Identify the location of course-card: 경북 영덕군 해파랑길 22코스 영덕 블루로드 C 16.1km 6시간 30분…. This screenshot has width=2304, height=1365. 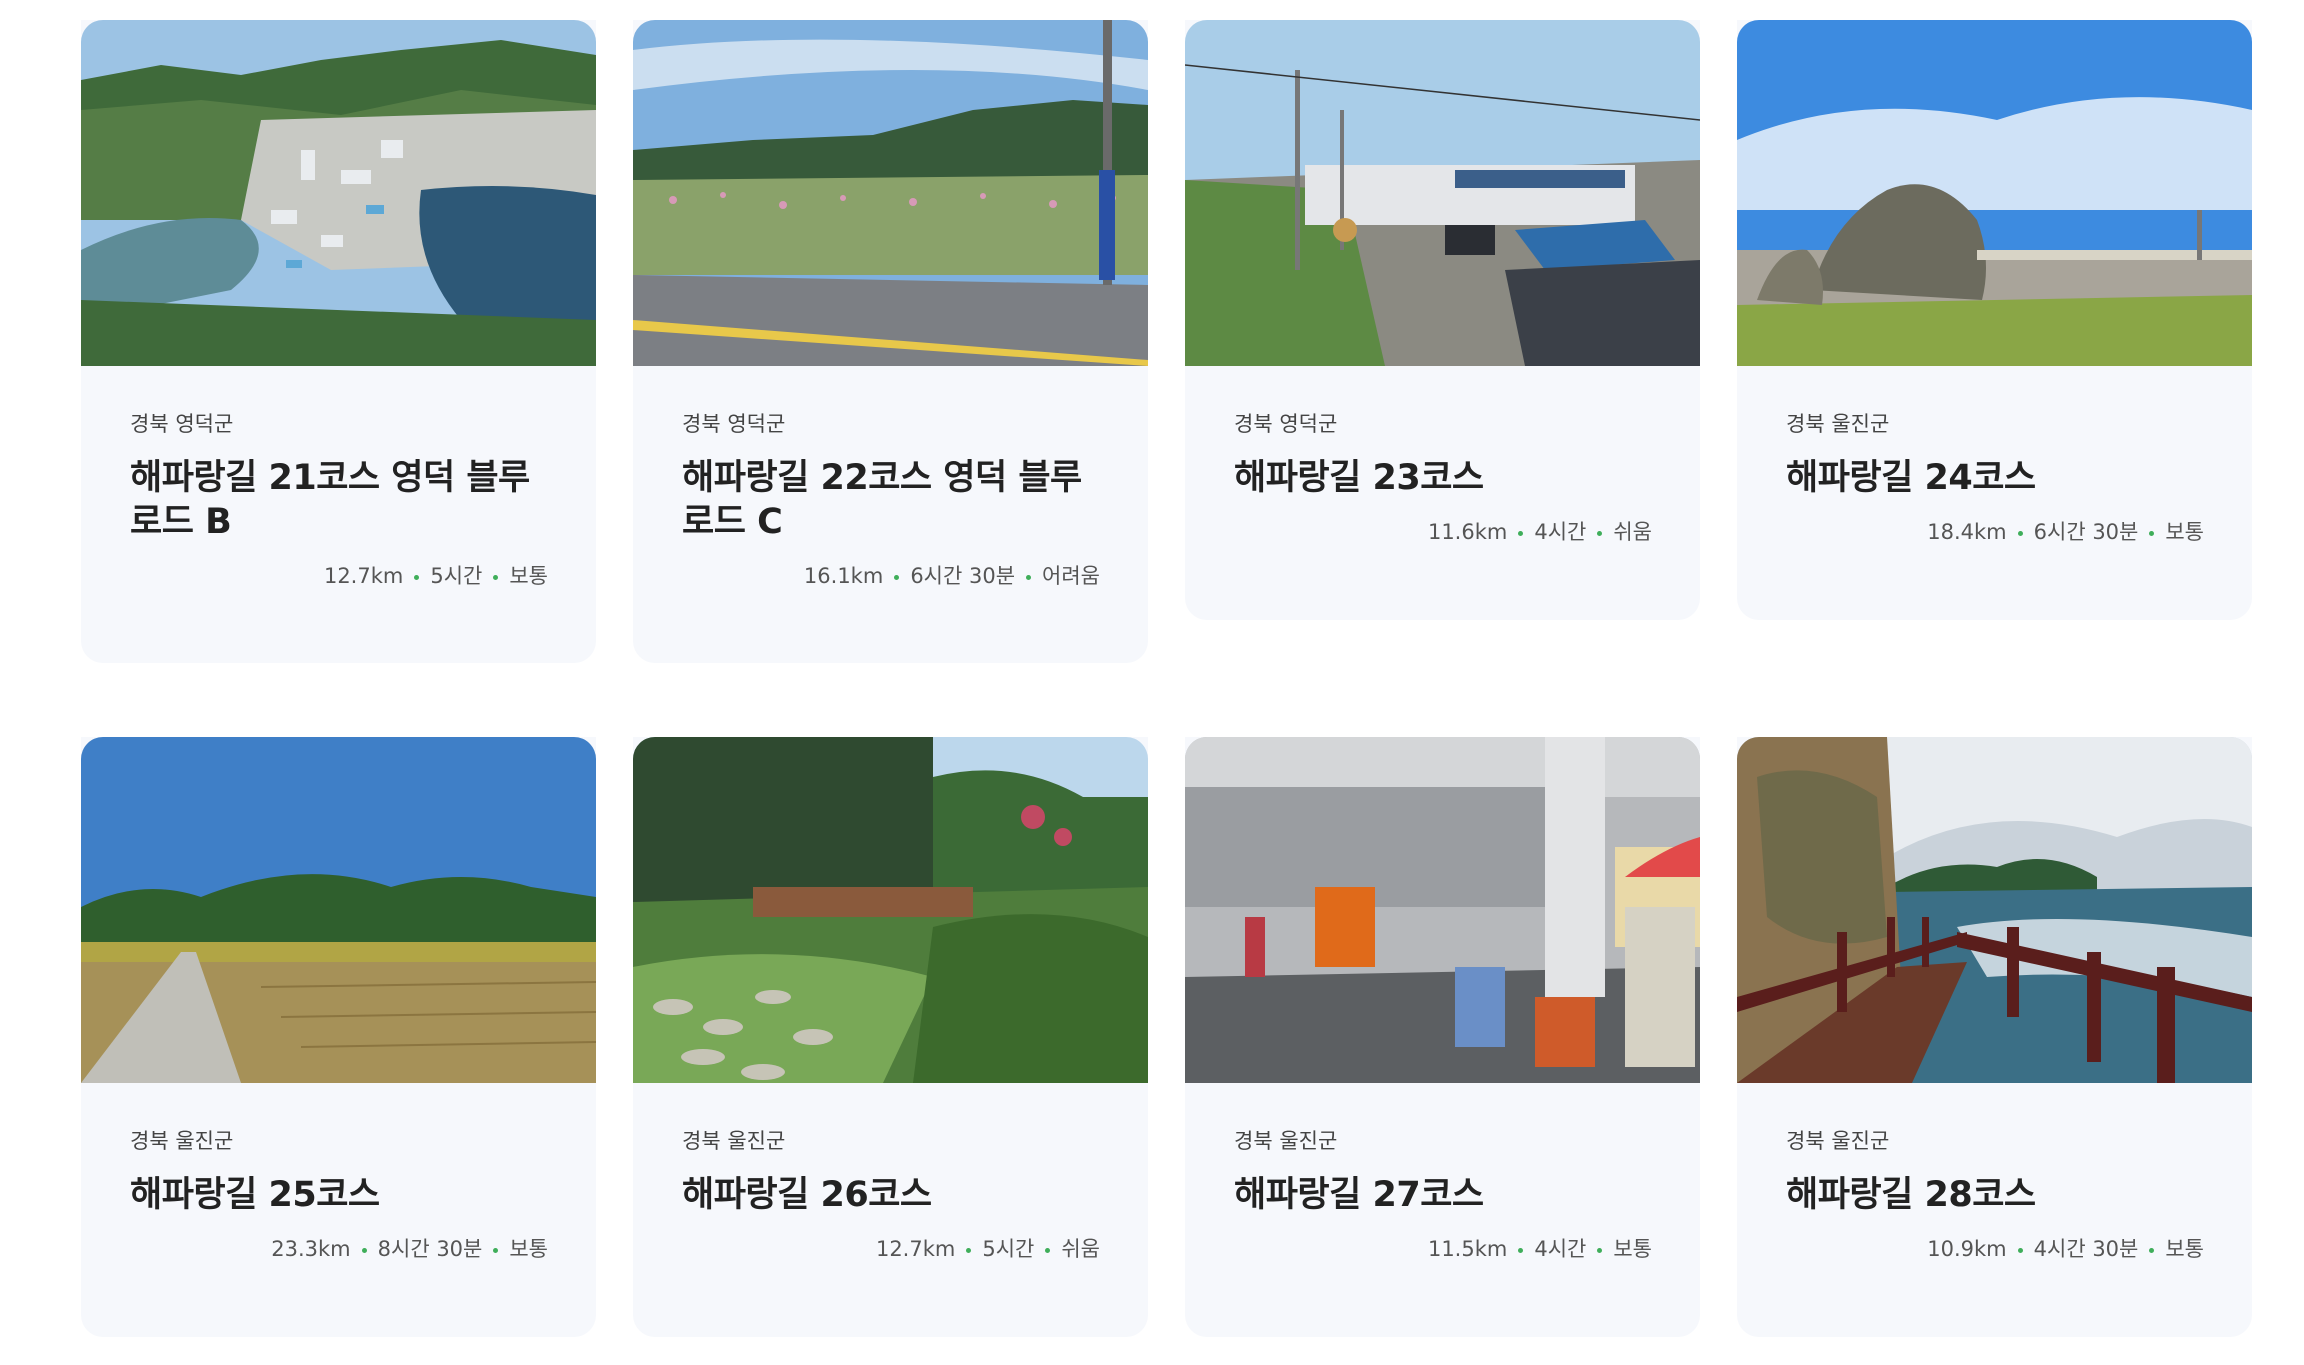
(890, 341).